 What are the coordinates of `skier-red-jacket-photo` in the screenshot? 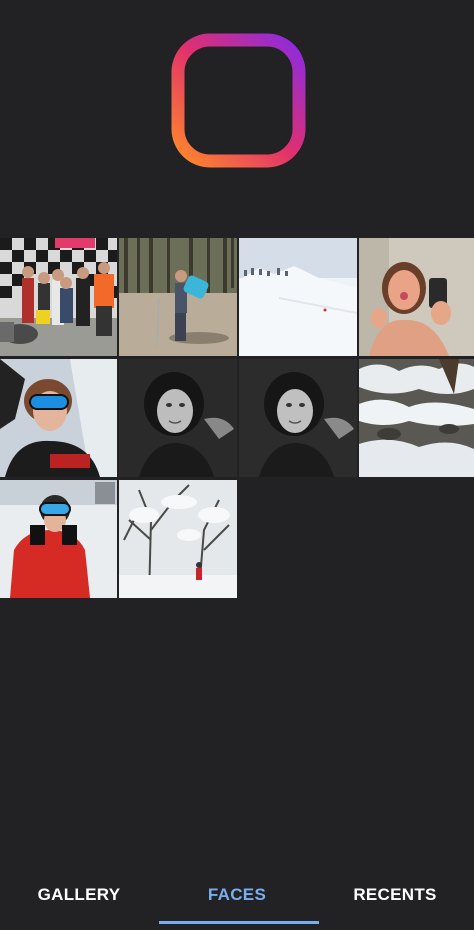 It's located at (58, 539).